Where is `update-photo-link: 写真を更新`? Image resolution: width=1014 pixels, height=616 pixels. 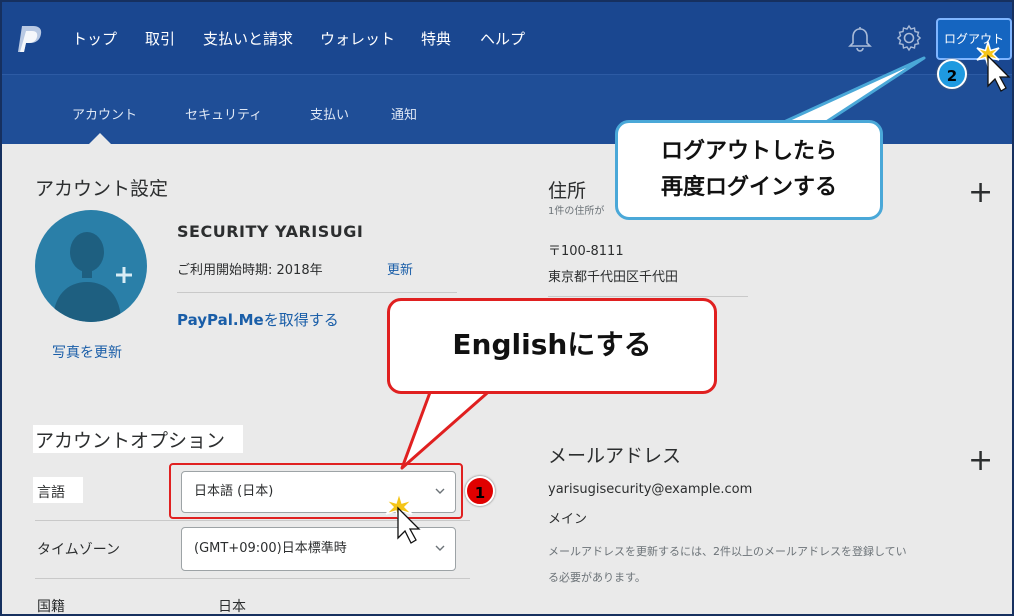 update-photo-link: 写真を更新 is located at coordinates (87, 352).